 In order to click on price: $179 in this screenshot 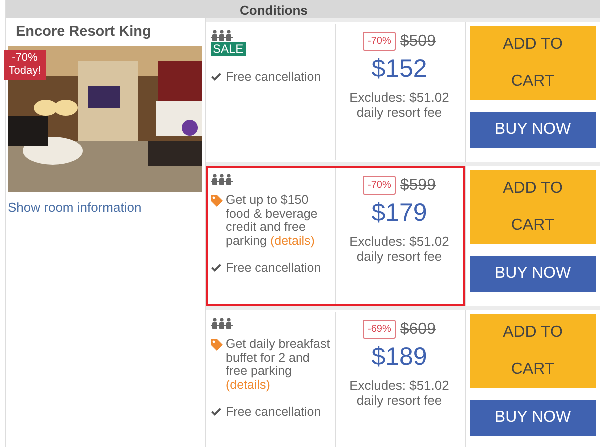, I will do `click(399, 213)`.